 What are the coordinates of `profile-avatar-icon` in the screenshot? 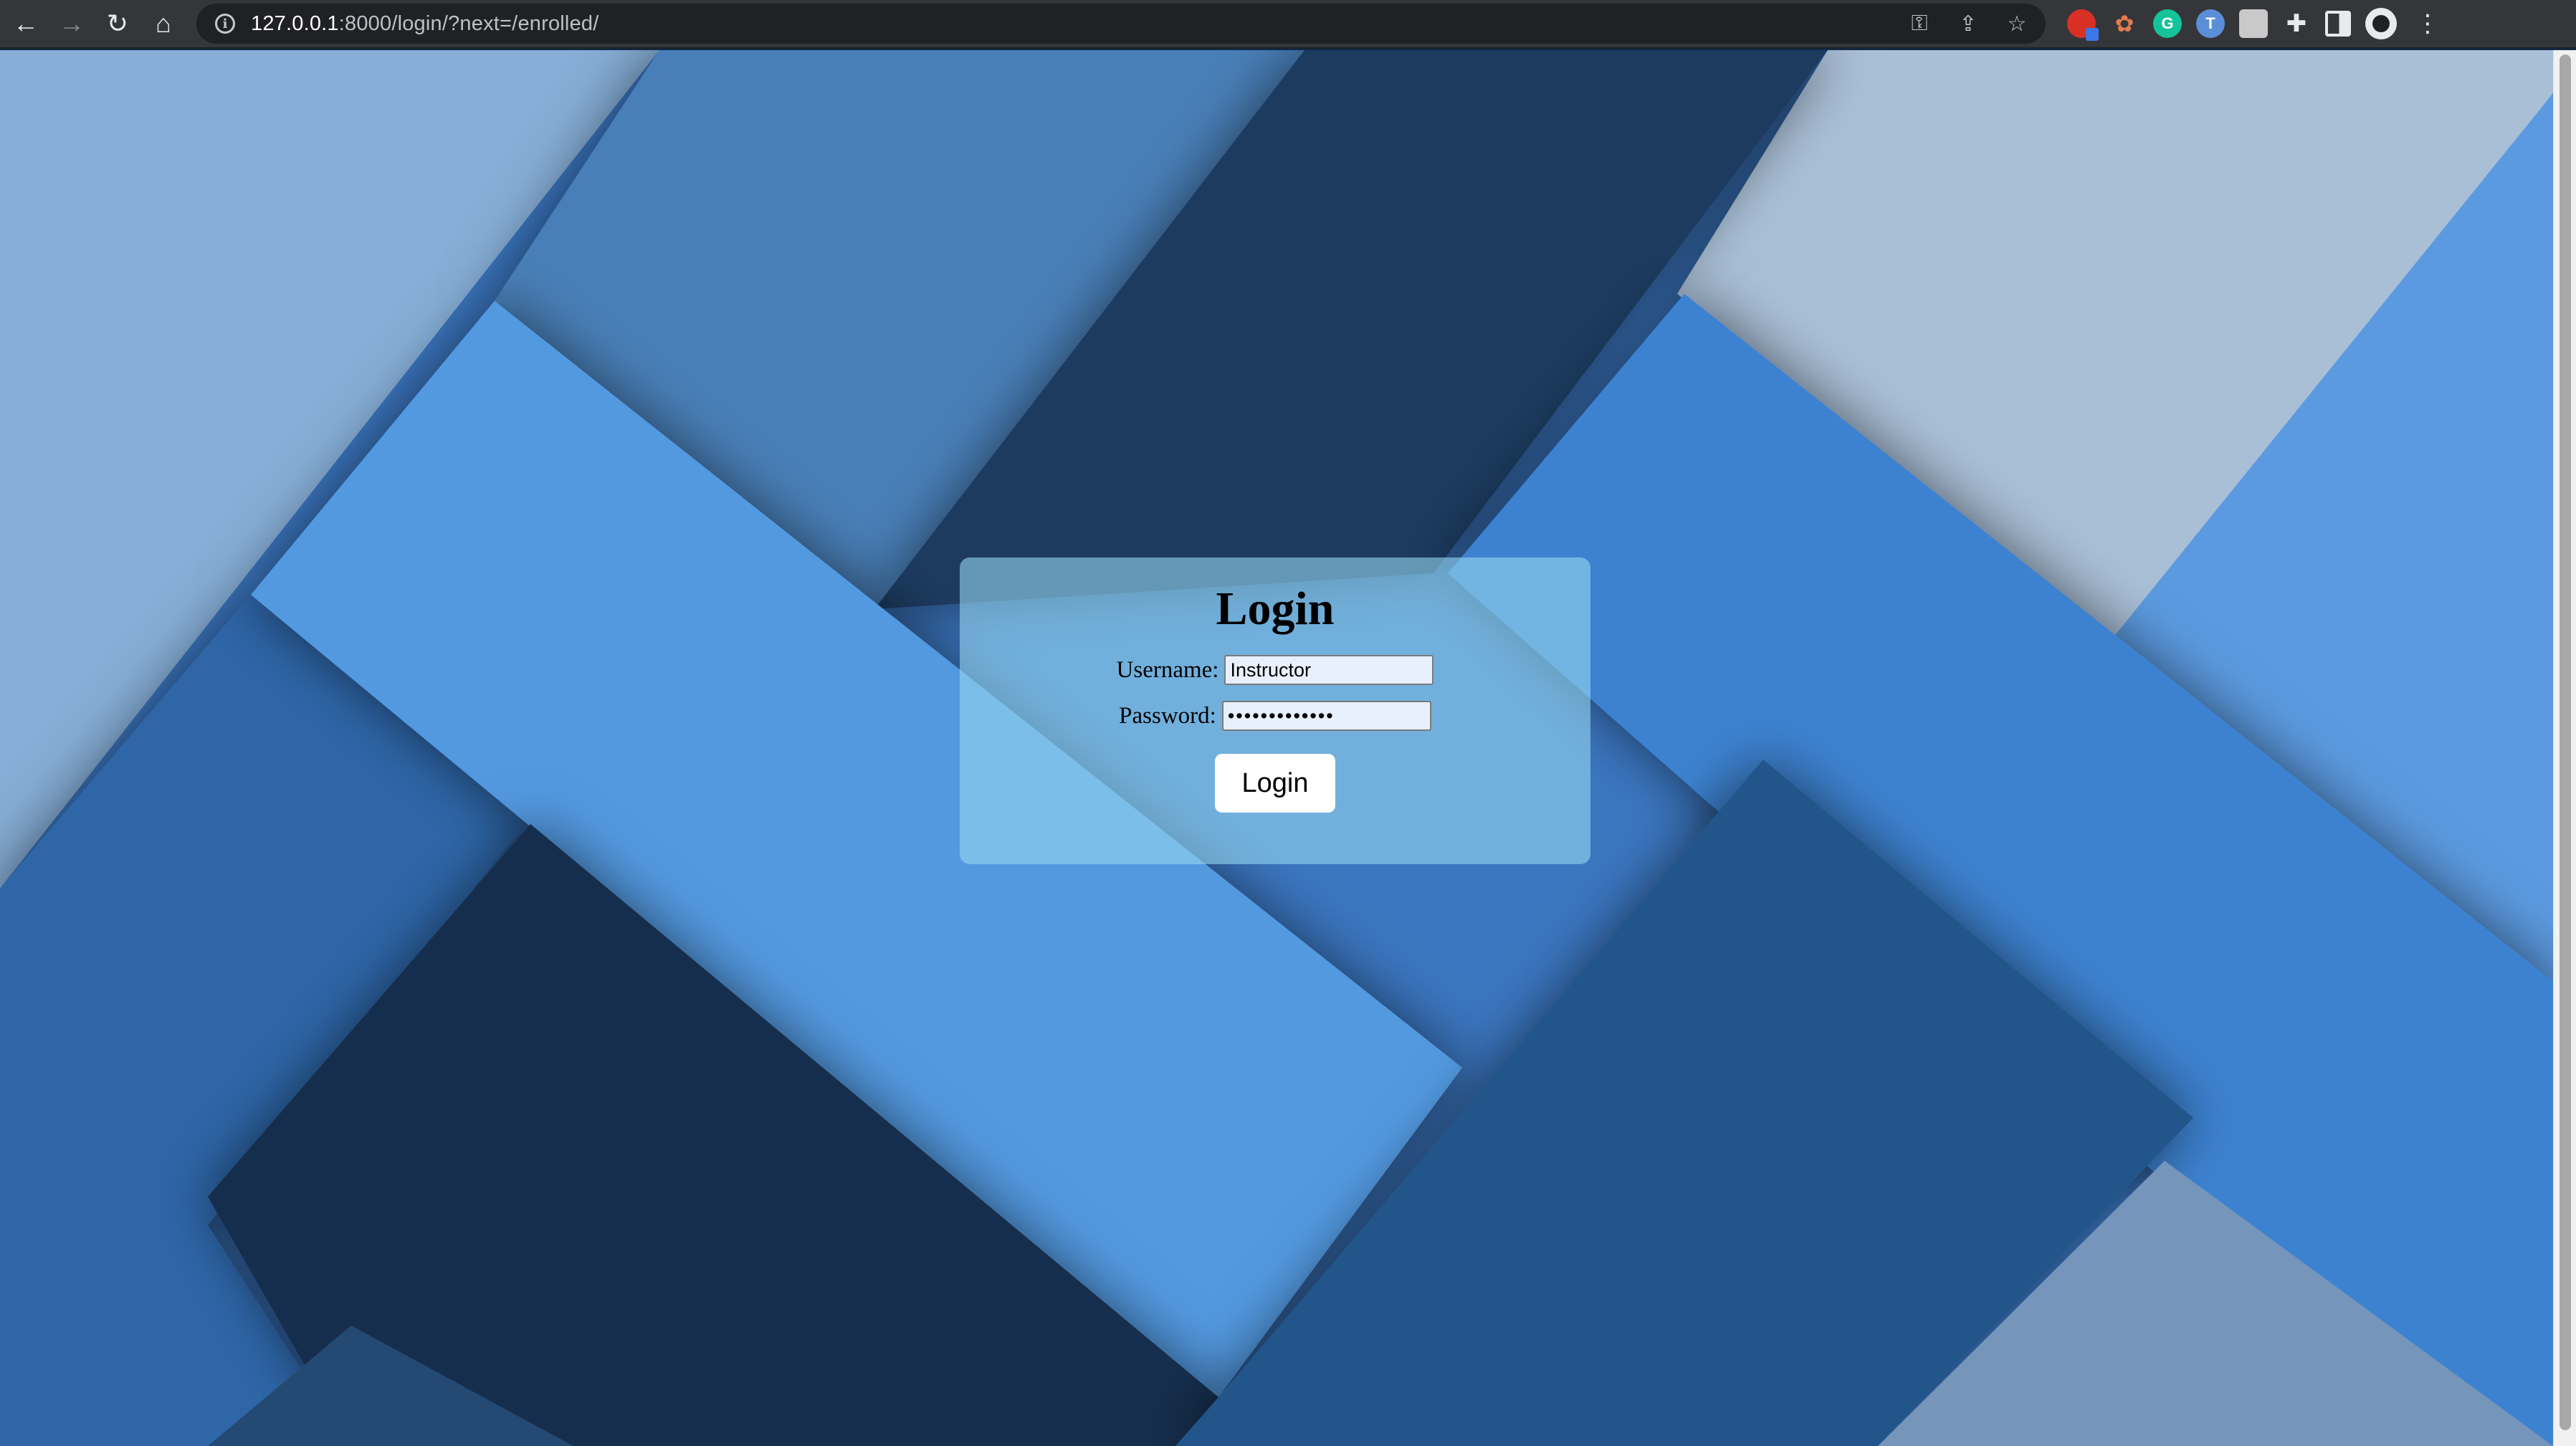 It's located at (2381, 23).